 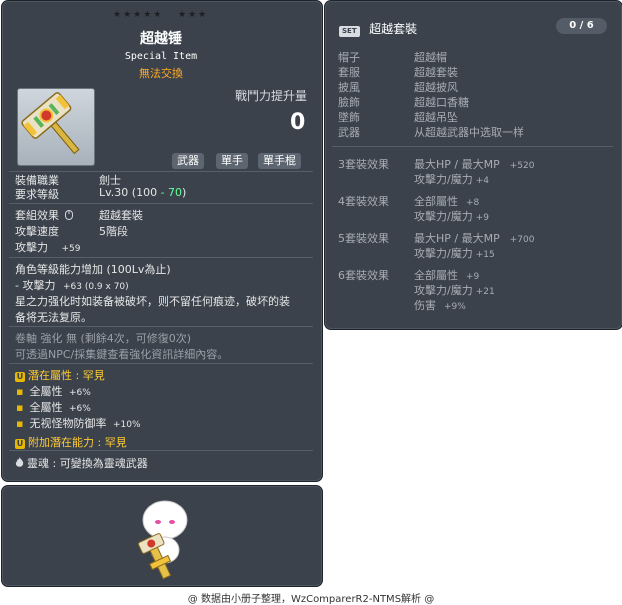 I want to click on set-effect-text: 伤害, so click(x=425, y=305).